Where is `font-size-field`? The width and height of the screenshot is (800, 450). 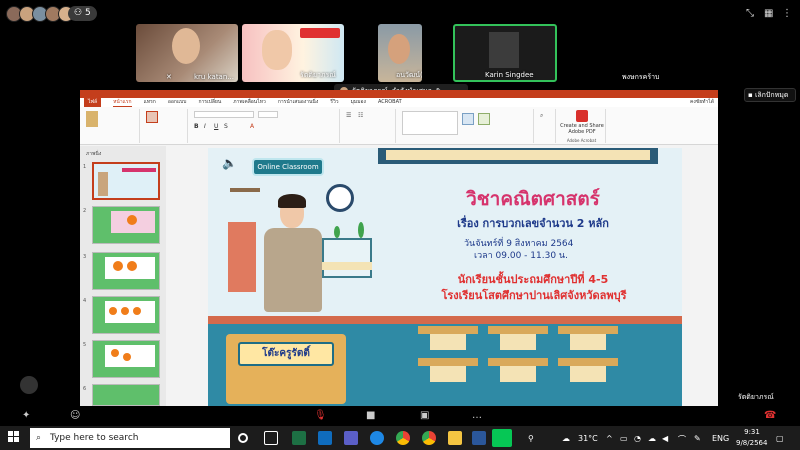
font-size-field is located at coordinates (268, 114).